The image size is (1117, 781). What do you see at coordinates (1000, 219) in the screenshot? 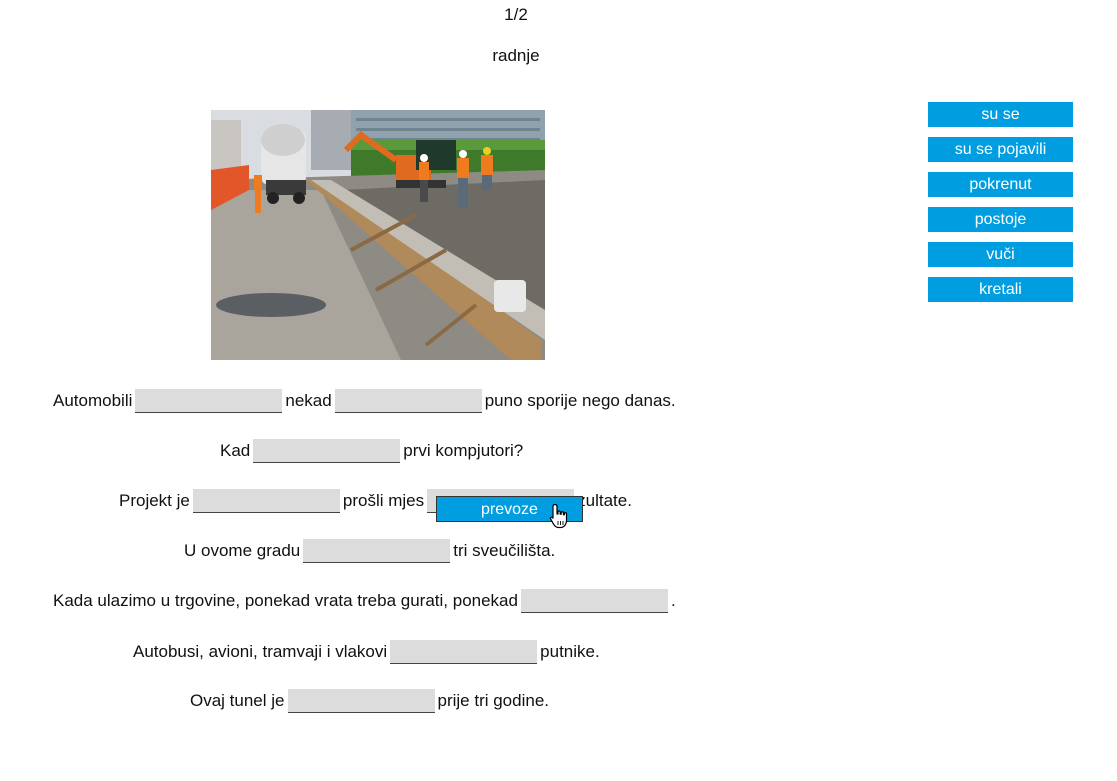
I see `word-chip: postoje` at bounding box center [1000, 219].